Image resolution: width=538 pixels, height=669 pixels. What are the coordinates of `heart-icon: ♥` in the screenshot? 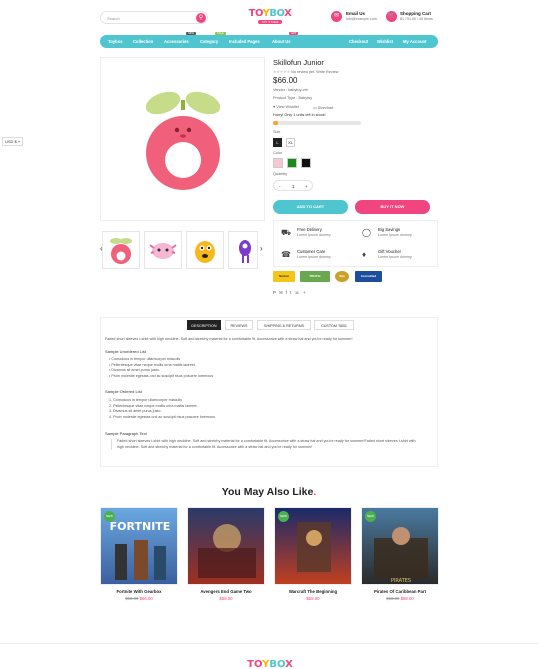 It's located at (274, 107).